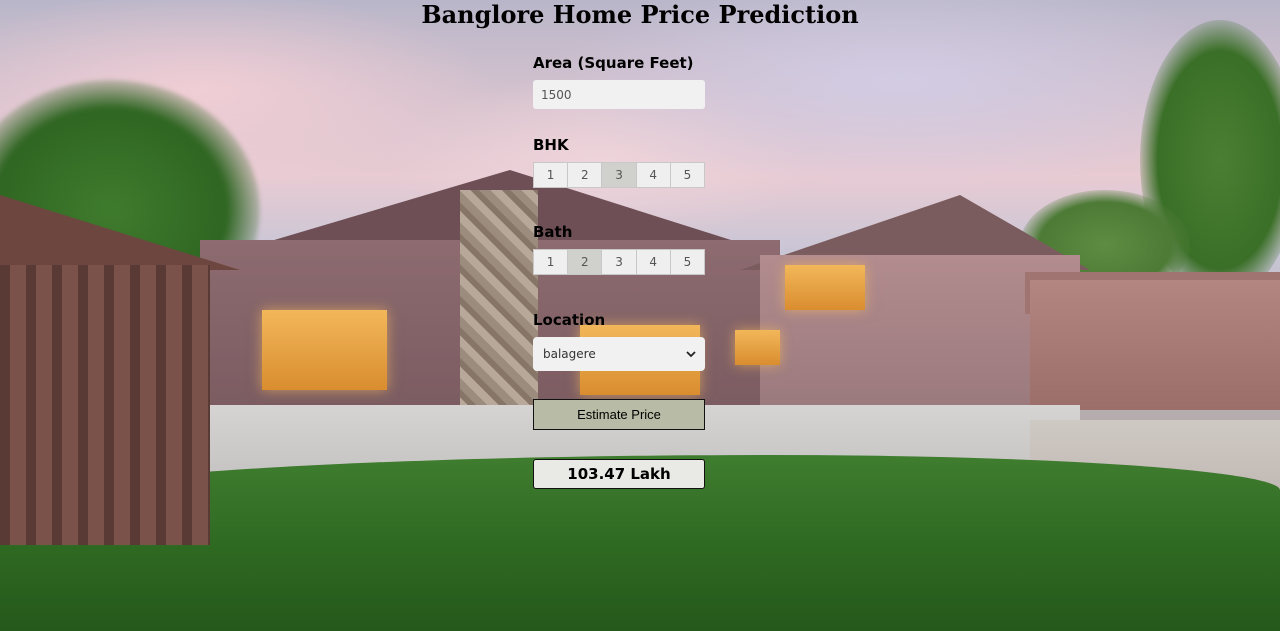 Image resolution: width=1280 pixels, height=631 pixels. I want to click on bath-option-1: 1, so click(551, 262).